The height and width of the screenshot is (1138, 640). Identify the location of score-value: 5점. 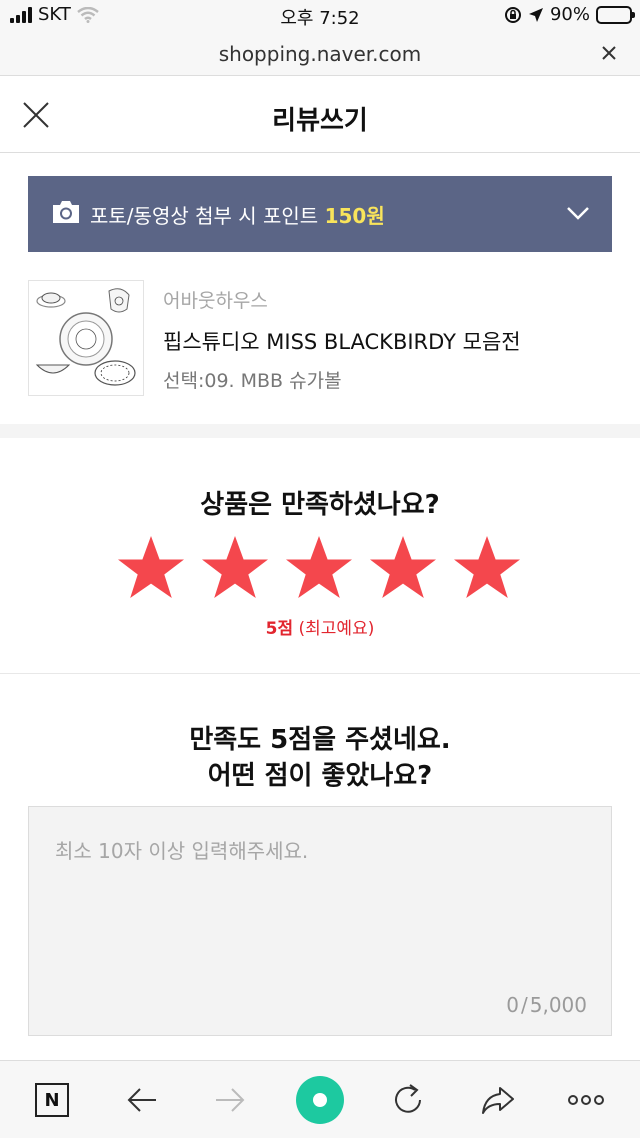
(279, 629).